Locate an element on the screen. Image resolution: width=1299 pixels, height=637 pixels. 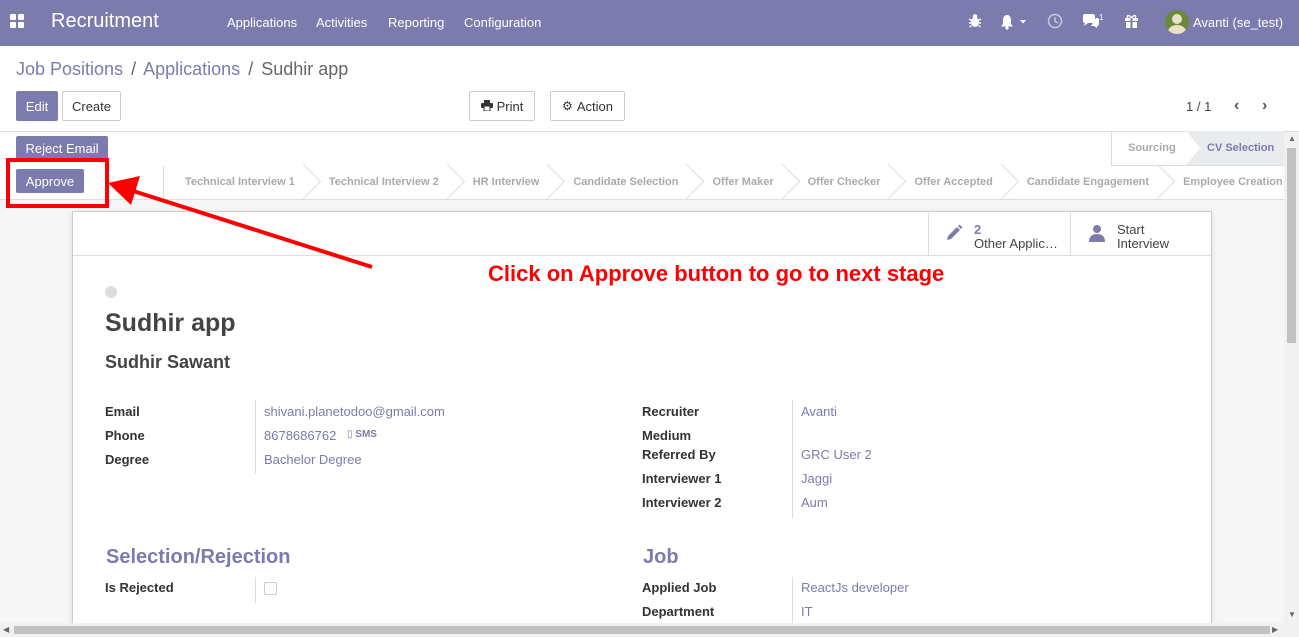
recruiter-value: Avanti is located at coordinates (819, 411).